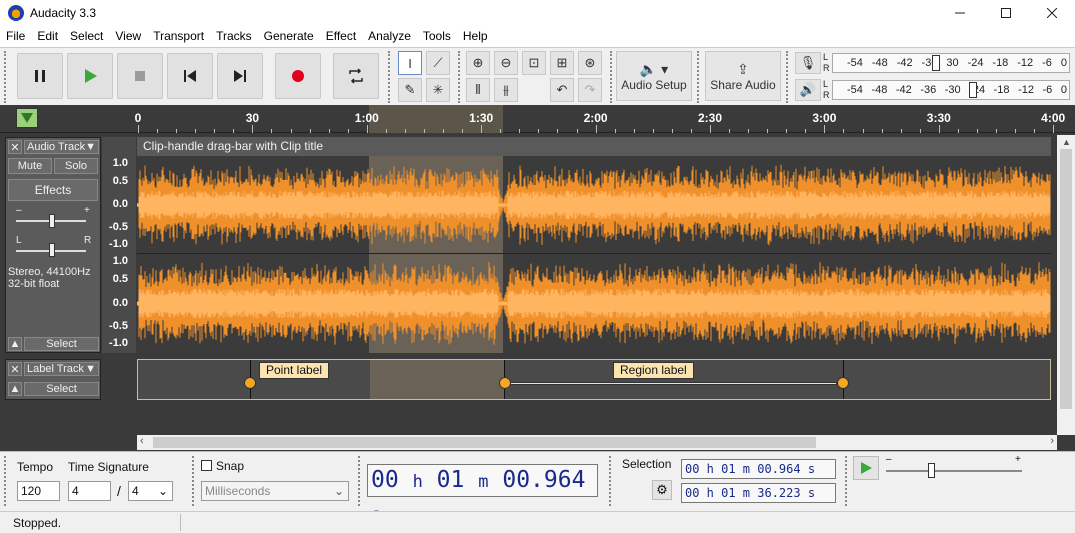 The height and width of the screenshot is (533, 1075). Describe the element at coordinates (475, 36) in the screenshot. I see `menu-help: Help` at that location.